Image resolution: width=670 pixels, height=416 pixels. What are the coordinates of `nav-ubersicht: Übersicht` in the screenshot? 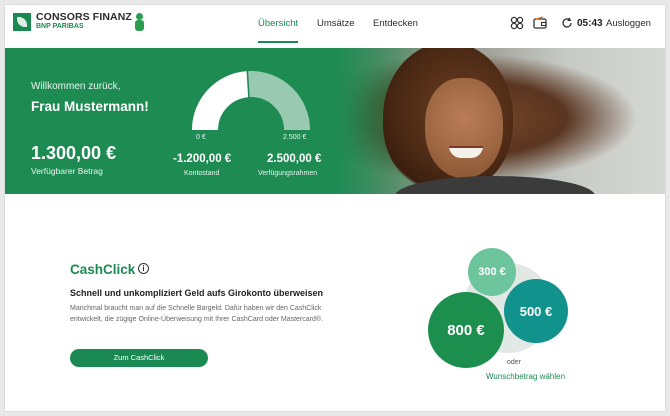 It's located at (278, 30).